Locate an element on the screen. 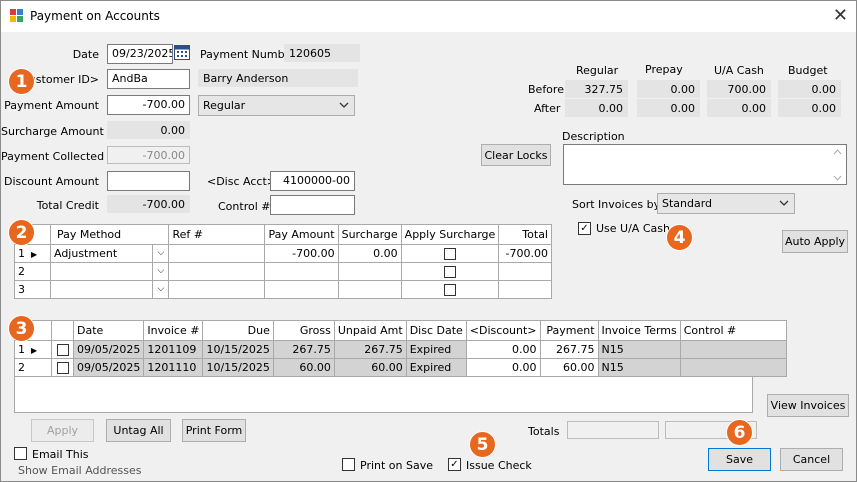  payment-collected-field: -700.00 is located at coordinates (148, 155).